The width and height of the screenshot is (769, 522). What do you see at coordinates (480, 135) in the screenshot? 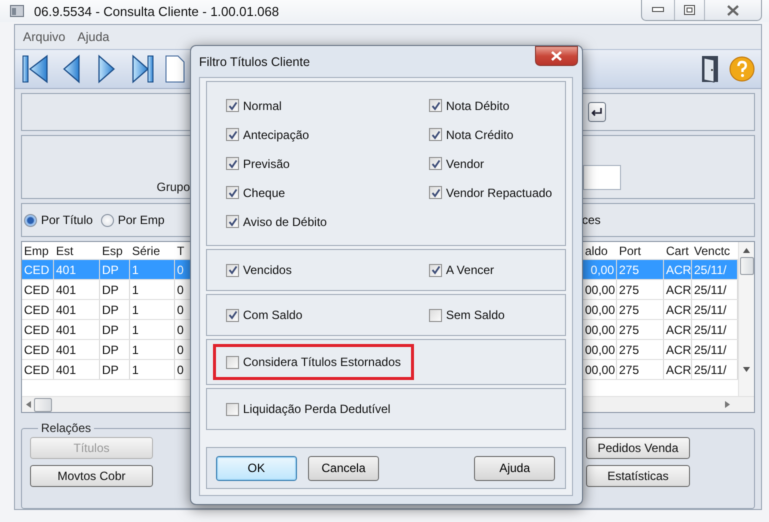
I see `checkbox-label: Nota Crédito` at bounding box center [480, 135].